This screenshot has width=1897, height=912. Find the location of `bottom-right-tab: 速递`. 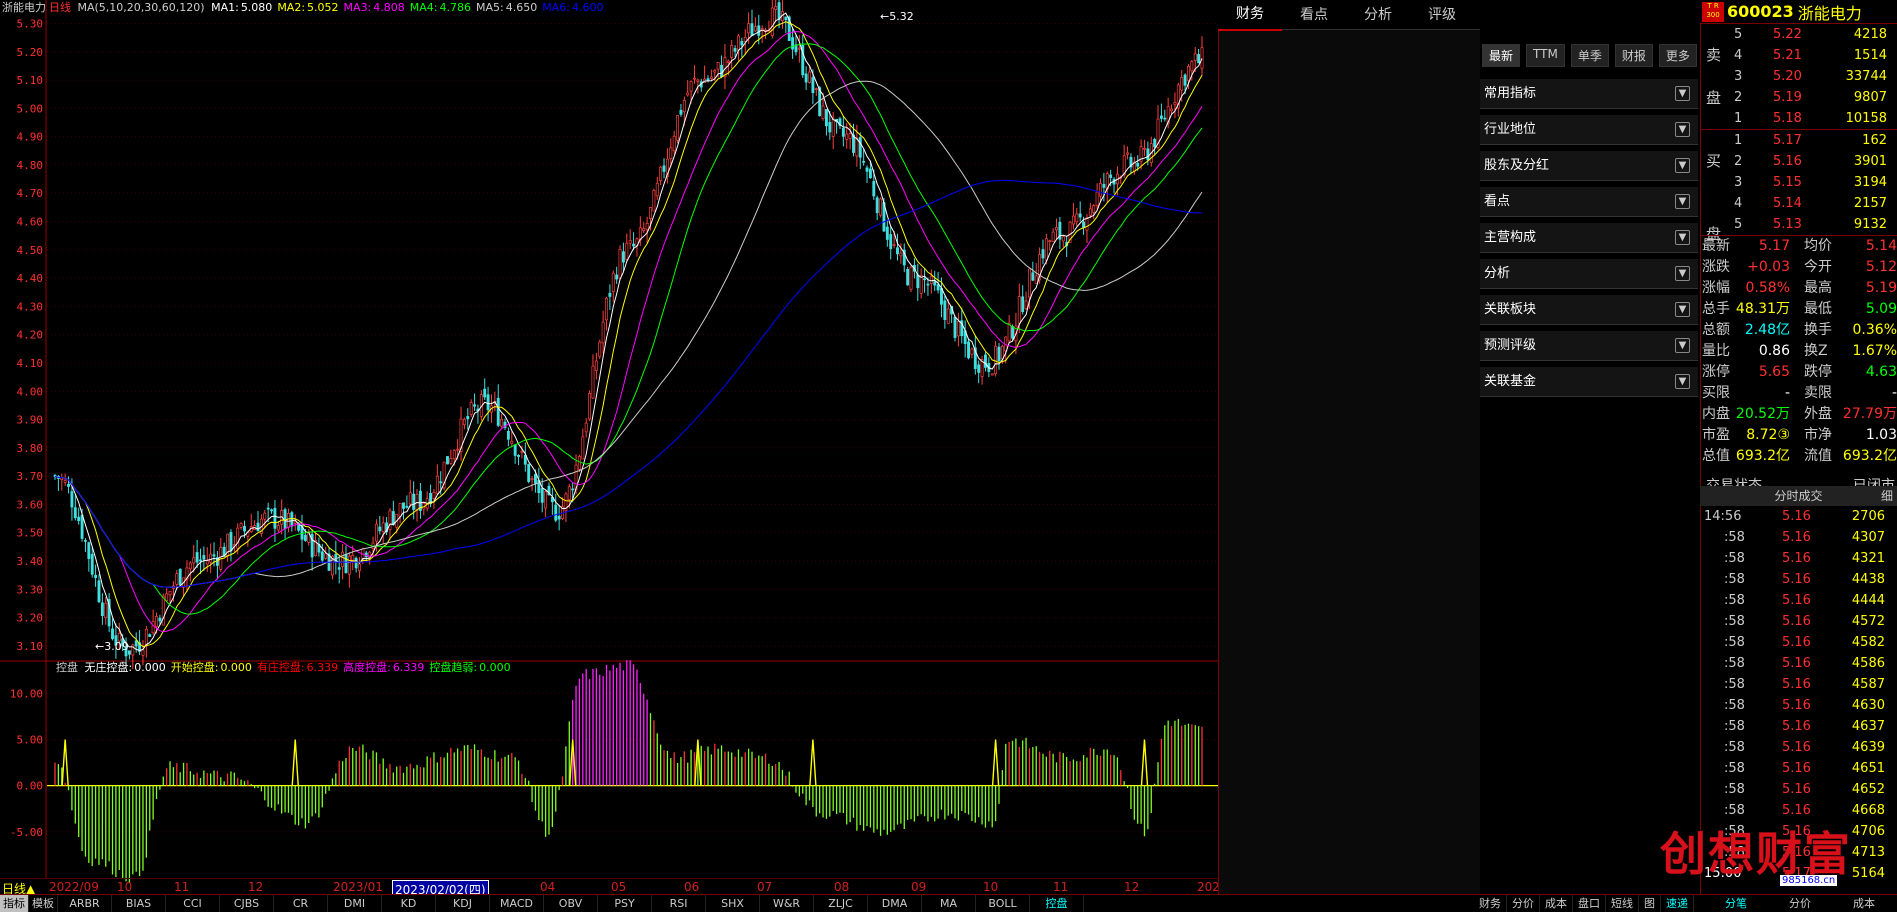

bottom-right-tab: 速递 is located at coordinates (1677, 903).